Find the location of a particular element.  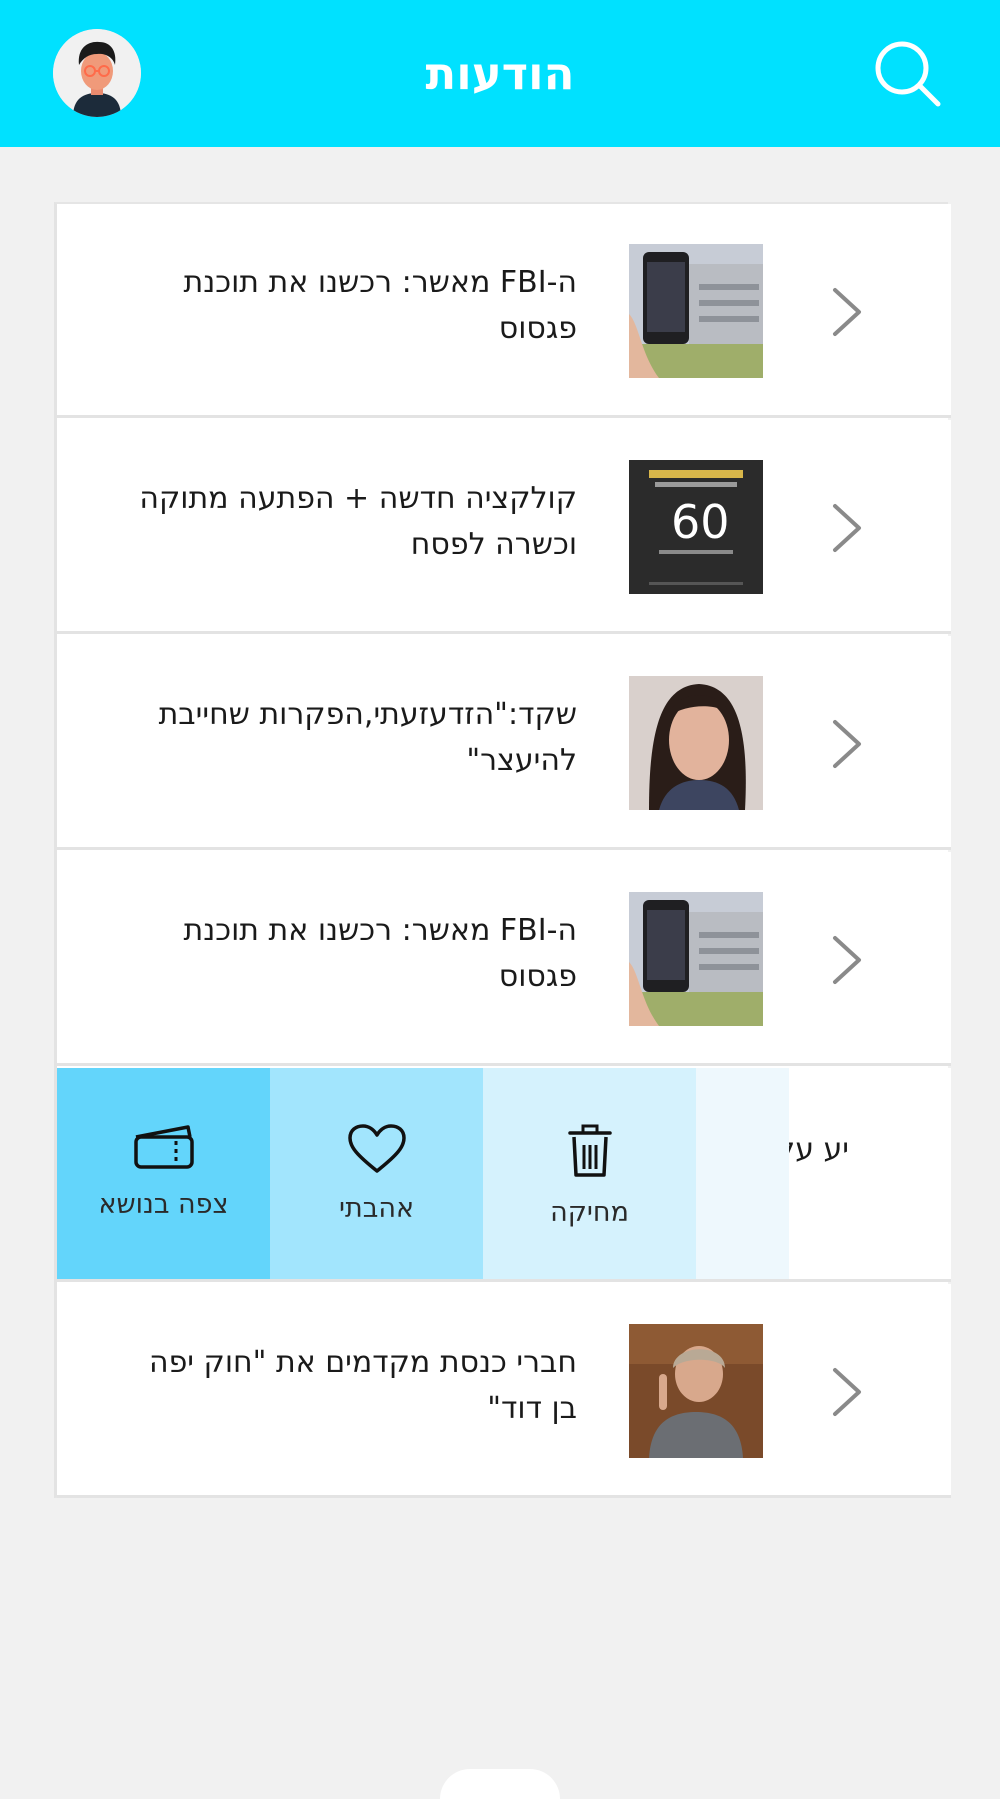

message-text: קולקציה חדשה + הפתעה מתוקה וכשרה לפסח is located at coordinates (358, 521).